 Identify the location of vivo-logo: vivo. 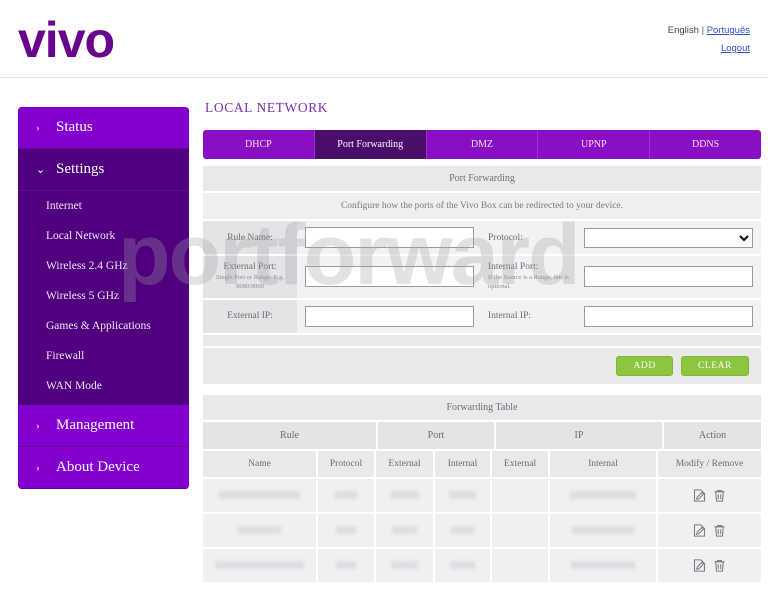
(66, 40).